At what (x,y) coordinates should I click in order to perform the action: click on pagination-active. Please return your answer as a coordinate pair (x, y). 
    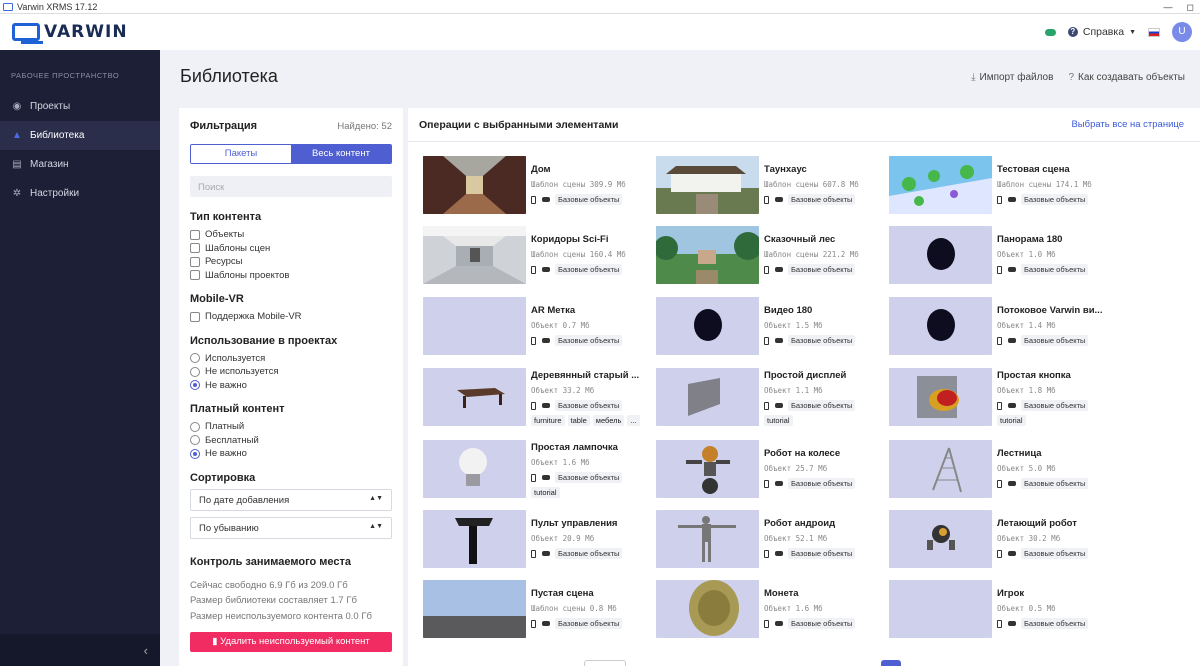
    Looking at the image, I should click on (891, 663).